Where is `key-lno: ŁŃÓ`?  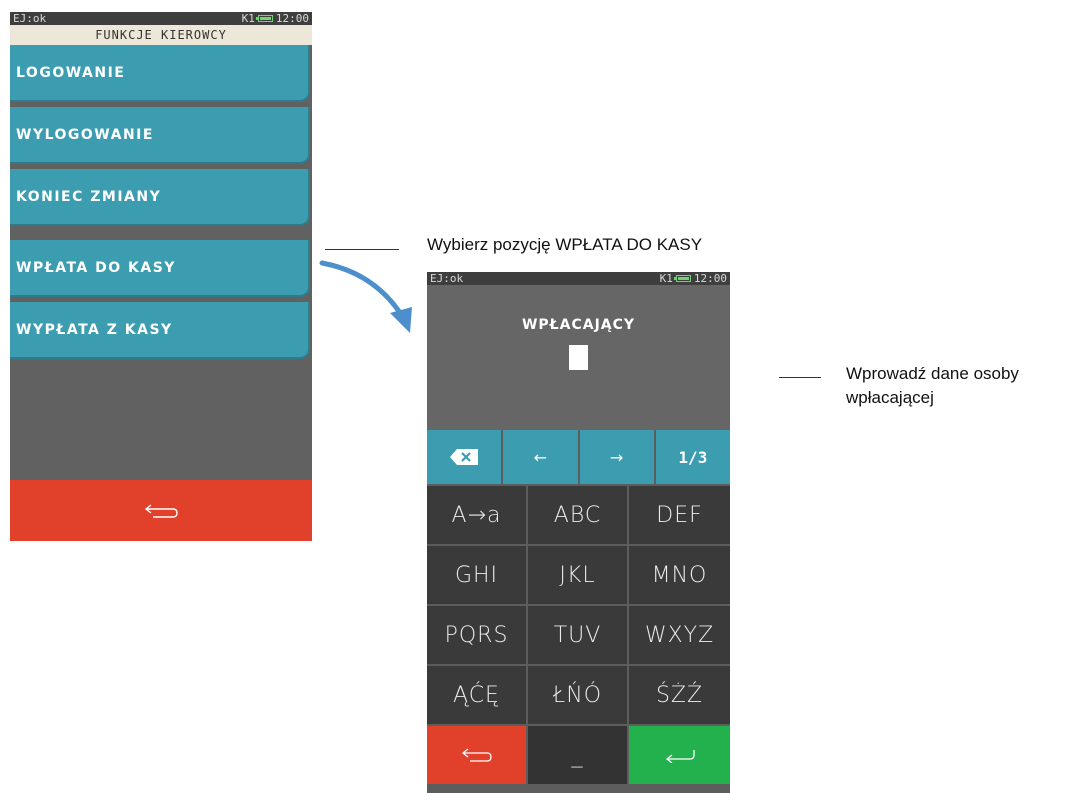
key-lno: ŁŃÓ is located at coordinates (577, 695).